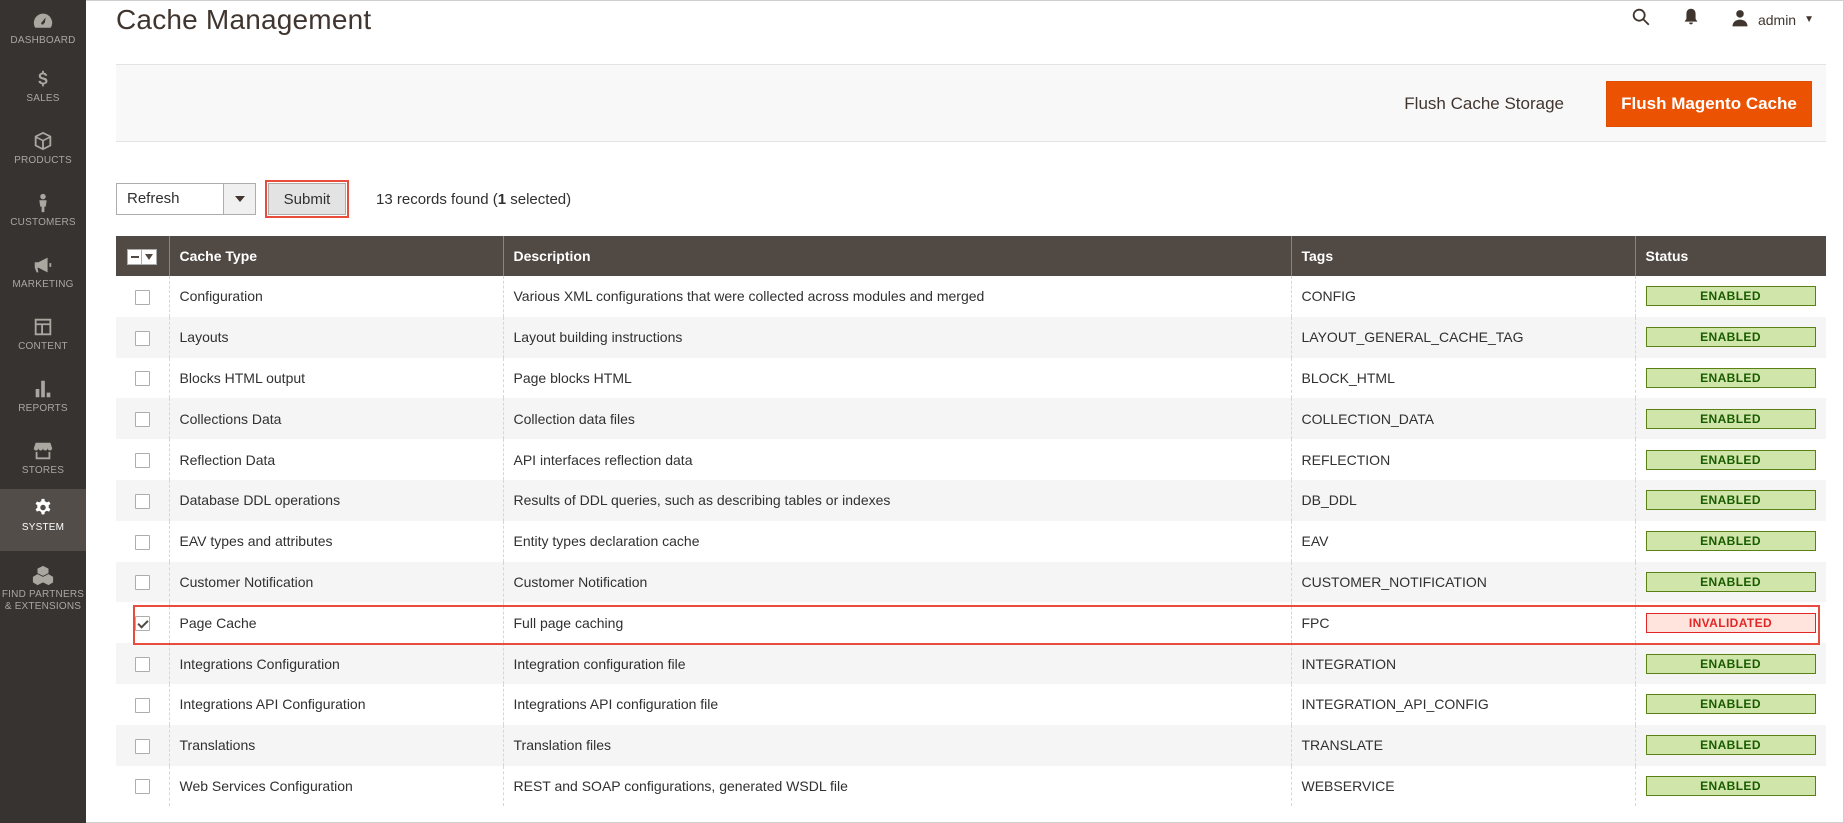 Image resolution: width=1844 pixels, height=823 pixels. Describe the element at coordinates (1463, 419) in the screenshot. I see `cell-tags: COLLECTION_DATA` at that location.